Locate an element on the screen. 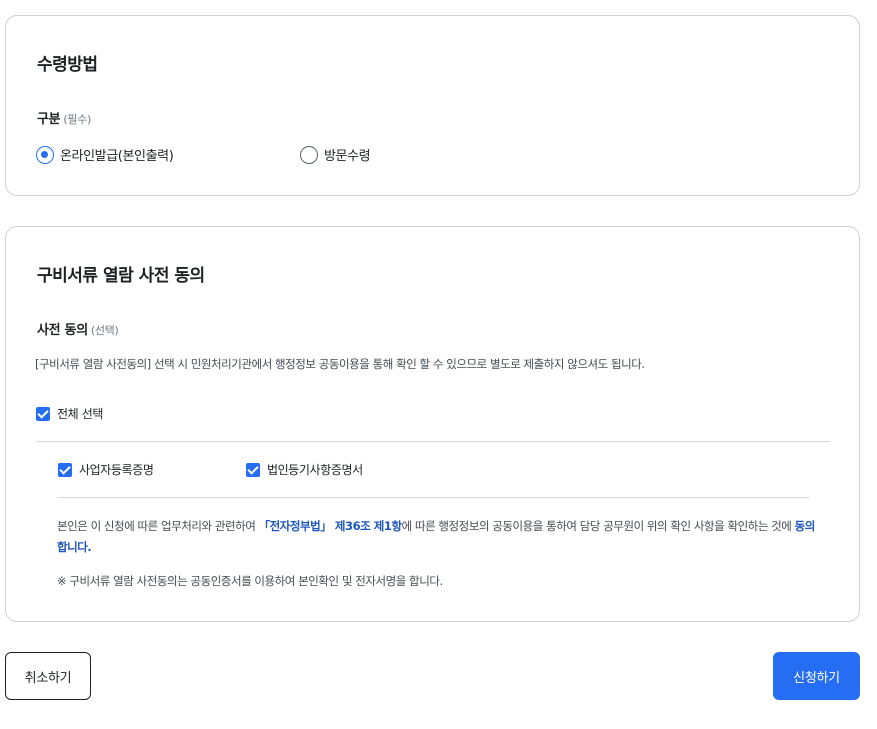 The height and width of the screenshot is (729, 877). radio-online-issuance-label: 온라인발급(본인출력) is located at coordinates (117, 154).